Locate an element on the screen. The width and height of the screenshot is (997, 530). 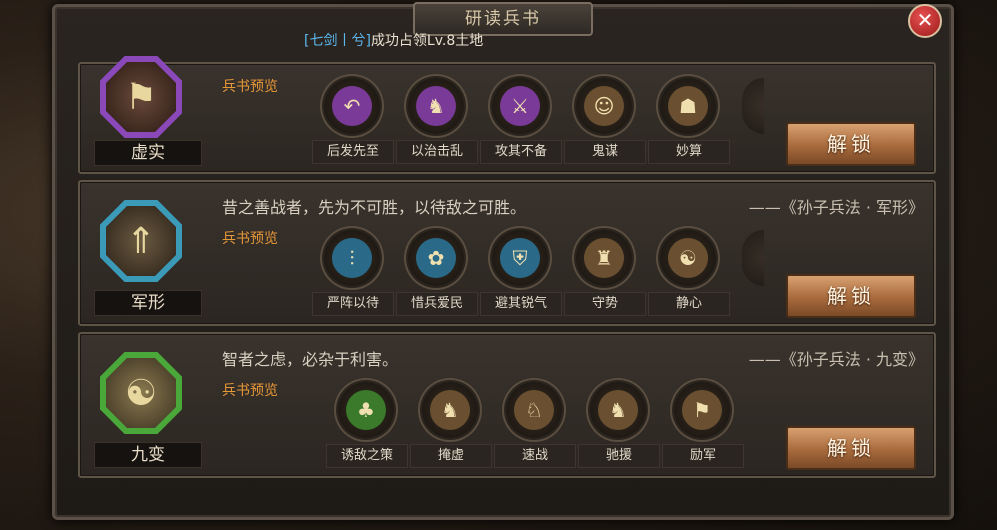
skill-icon: ⛨ is located at coordinates (520, 258).